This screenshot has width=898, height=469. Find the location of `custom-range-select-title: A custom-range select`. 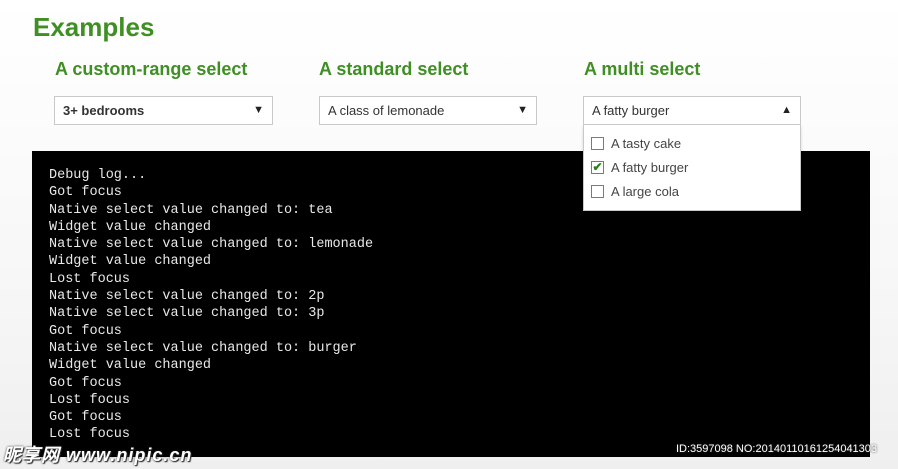

custom-range-select-title: A custom-range select is located at coordinates (151, 69).